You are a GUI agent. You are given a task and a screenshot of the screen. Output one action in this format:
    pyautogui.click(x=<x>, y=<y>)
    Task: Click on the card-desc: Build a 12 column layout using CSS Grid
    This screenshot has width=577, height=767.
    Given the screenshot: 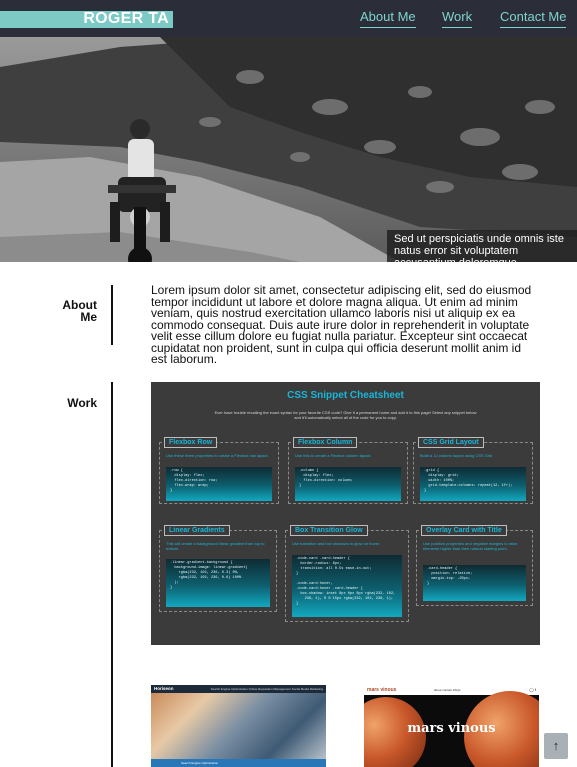 What is the action you would take?
    pyautogui.click(x=456, y=455)
    